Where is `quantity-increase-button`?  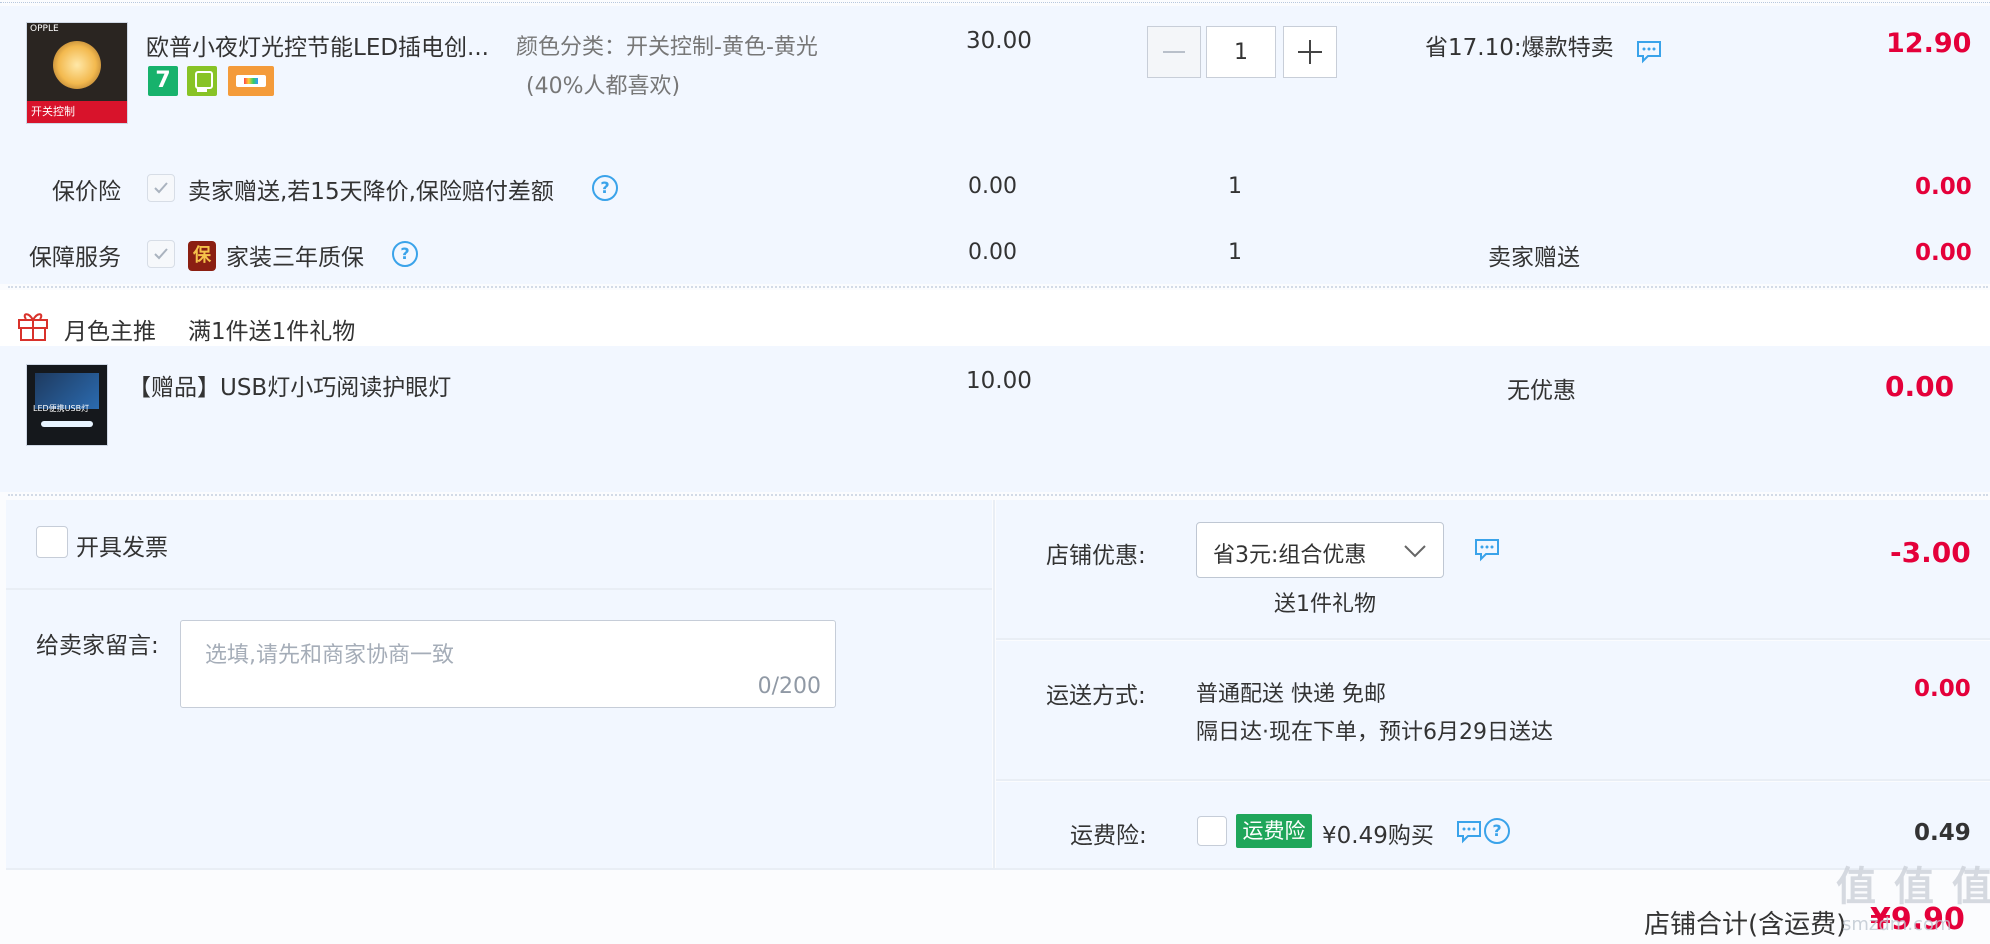 quantity-increase-button is located at coordinates (1310, 52).